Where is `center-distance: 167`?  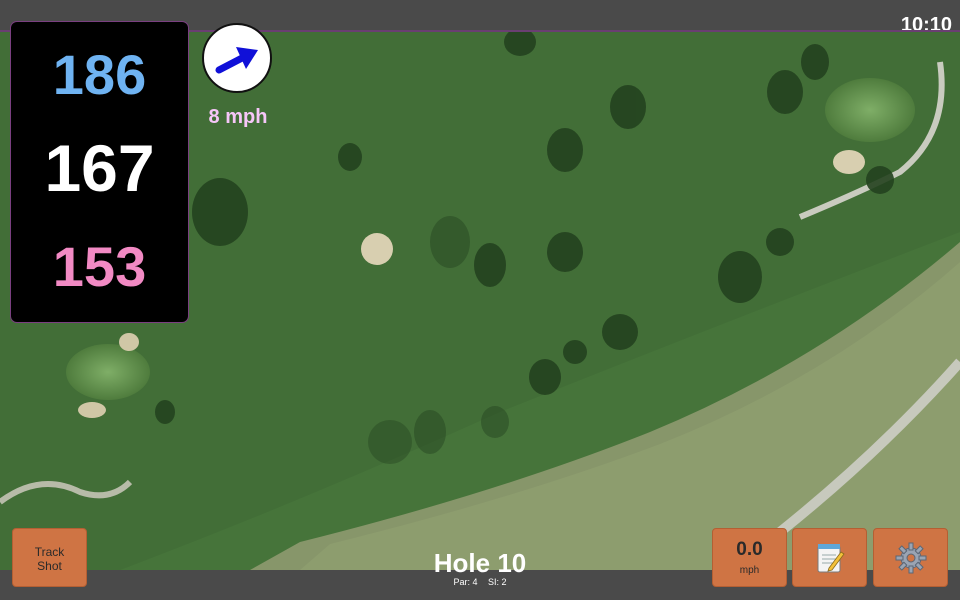 center-distance: 167 is located at coordinates (99, 168).